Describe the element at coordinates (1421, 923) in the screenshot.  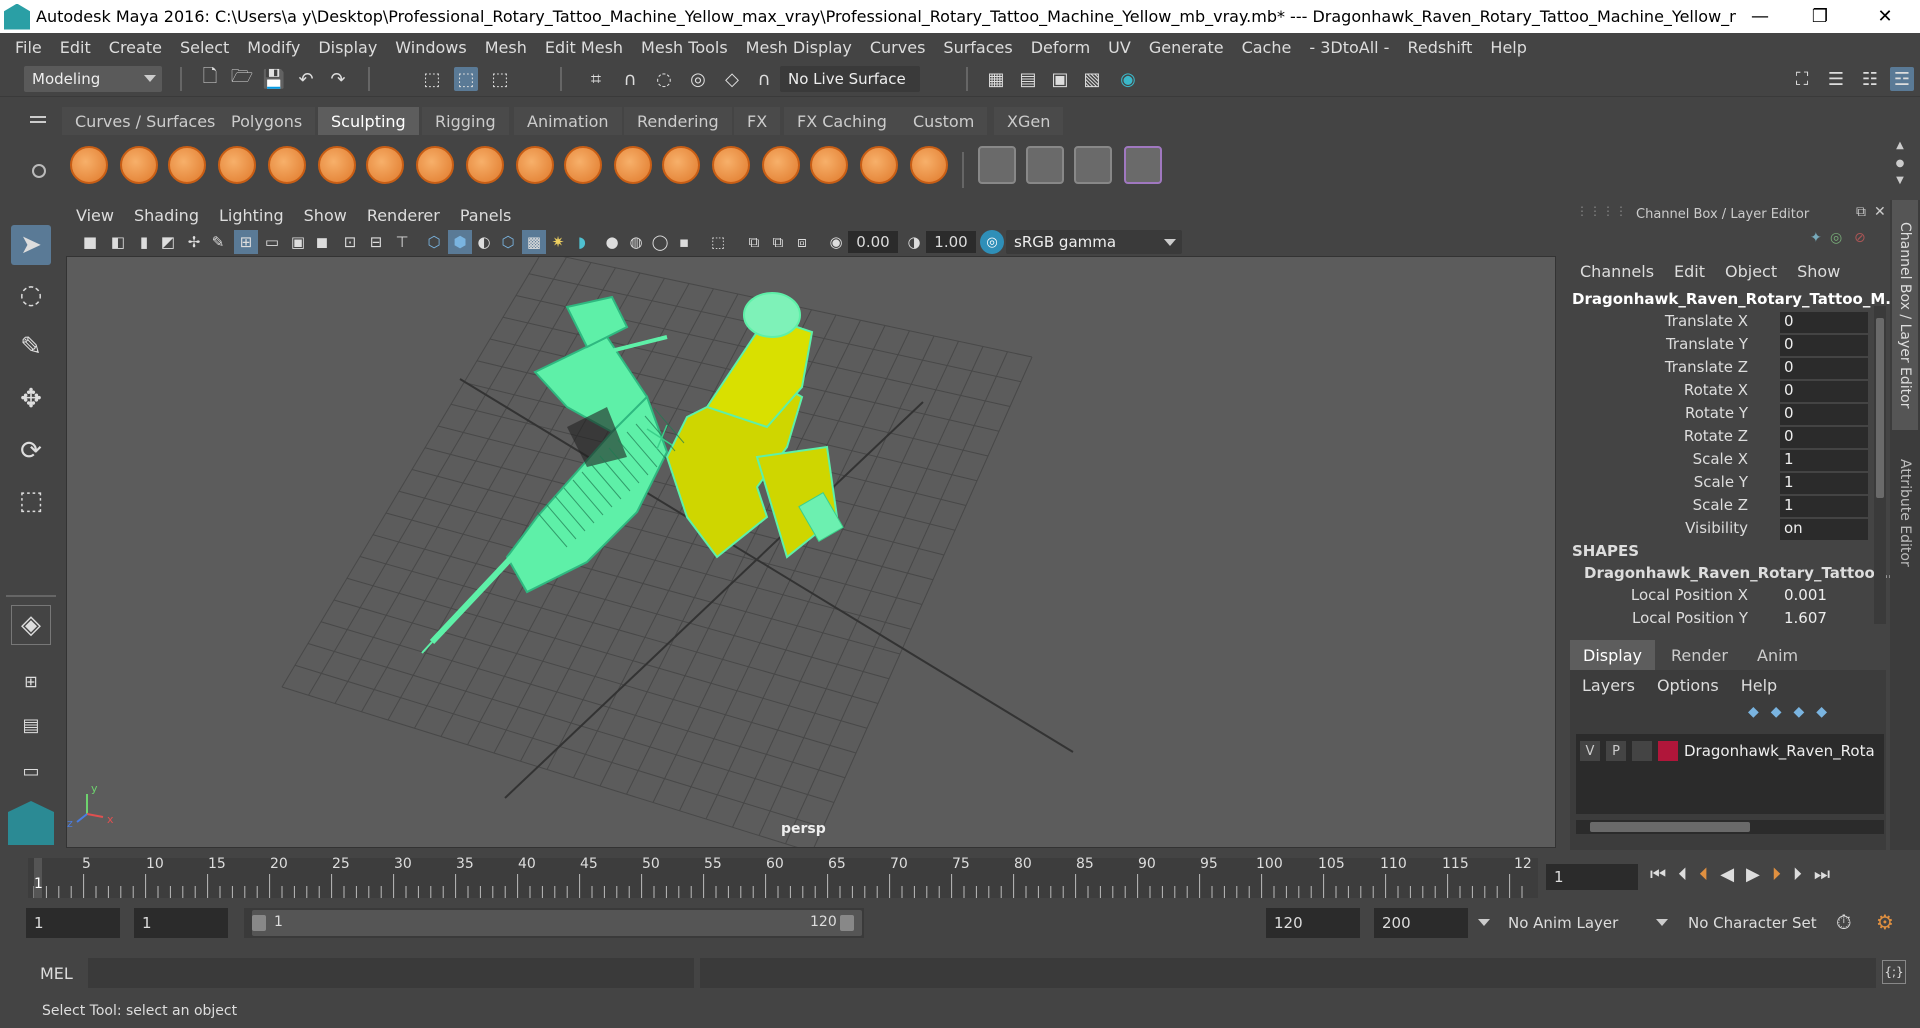
I see `end-time-field: 200` at that location.